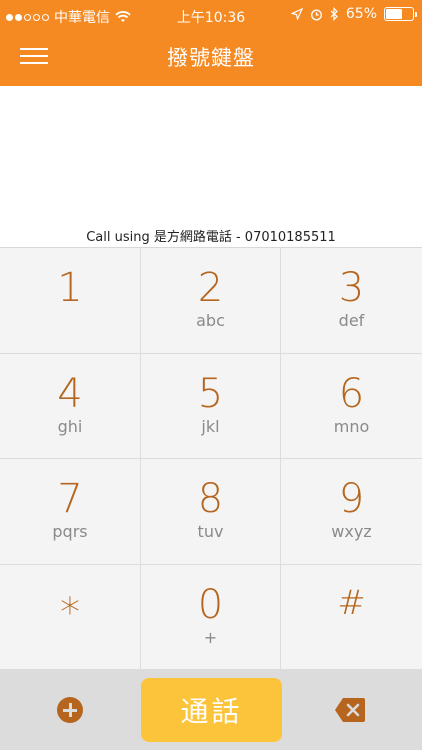 The height and width of the screenshot is (750, 422). I want to click on backspace-icon, so click(350, 710).